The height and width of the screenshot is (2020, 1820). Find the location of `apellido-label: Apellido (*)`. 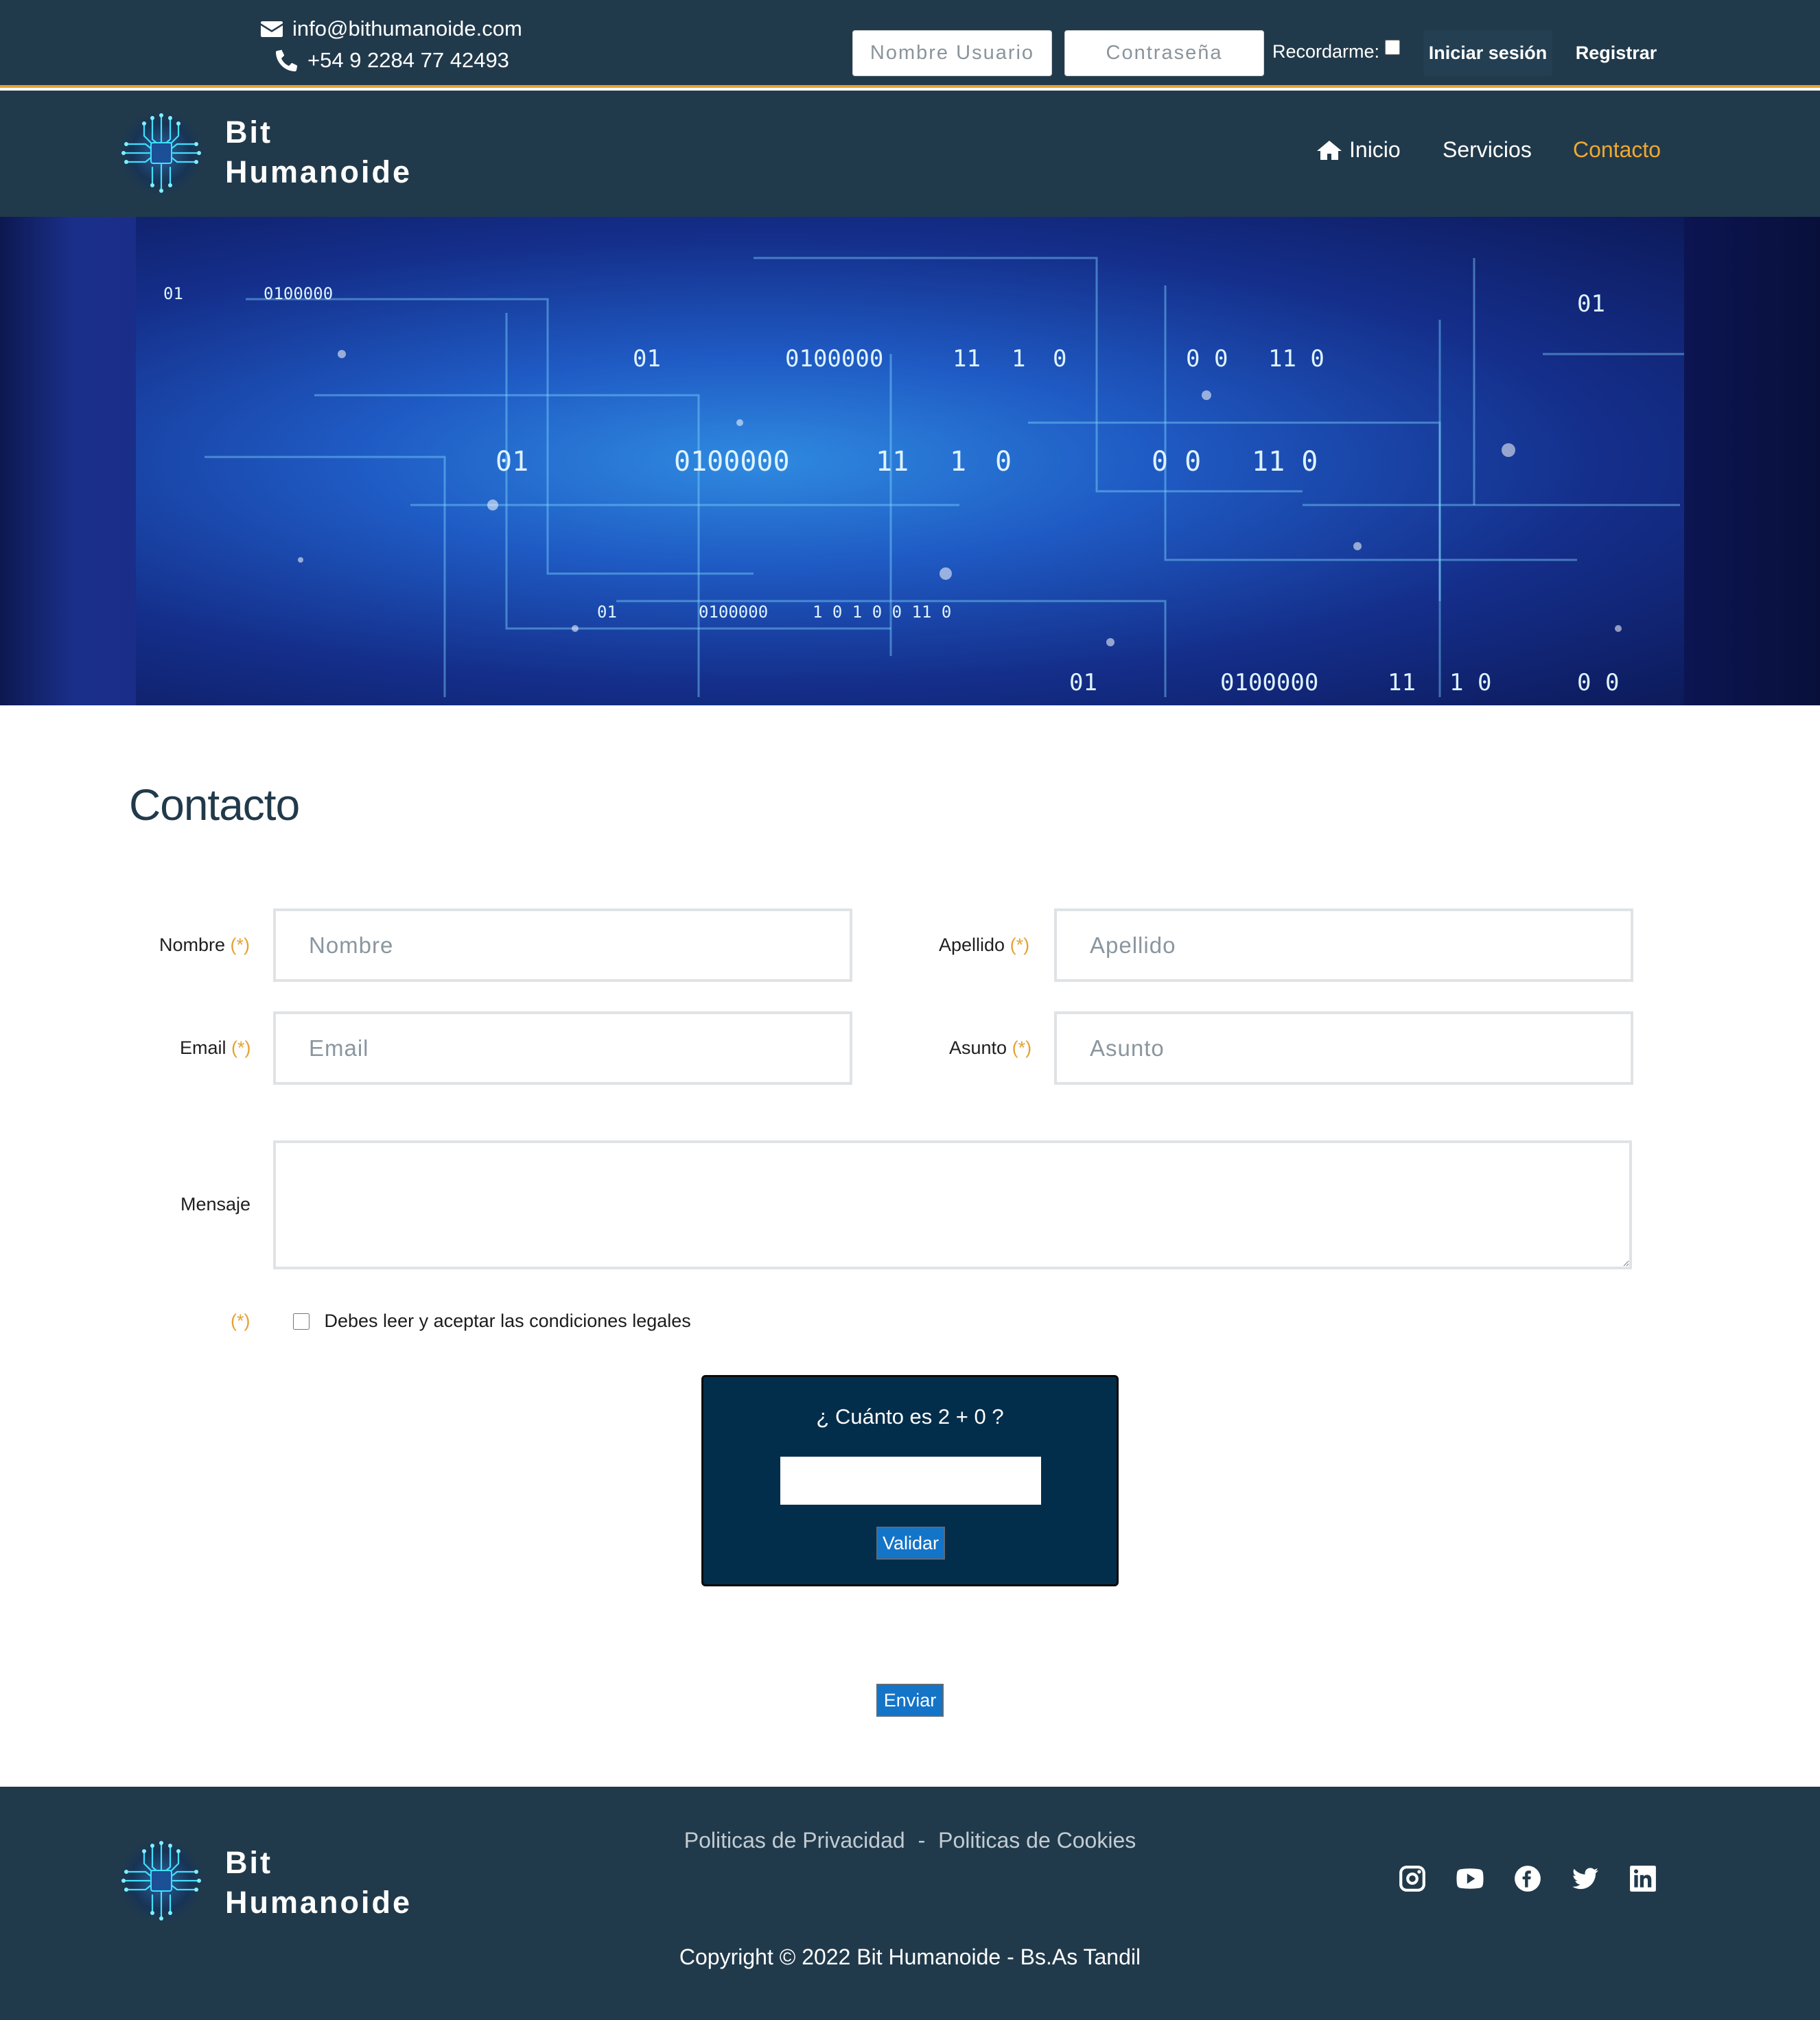

apellido-label: Apellido (*) is located at coordinates (984, 945).